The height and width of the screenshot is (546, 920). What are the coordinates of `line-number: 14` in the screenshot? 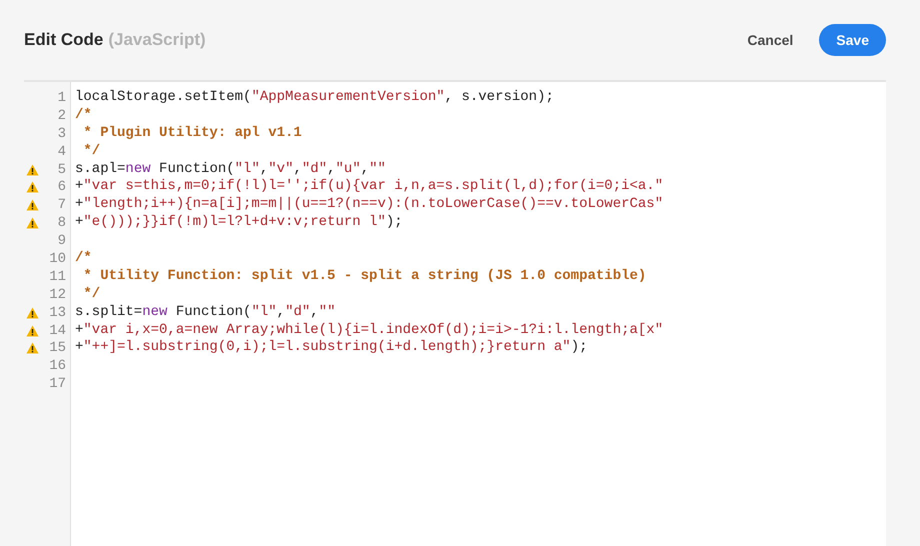 It's located at (58, 330).